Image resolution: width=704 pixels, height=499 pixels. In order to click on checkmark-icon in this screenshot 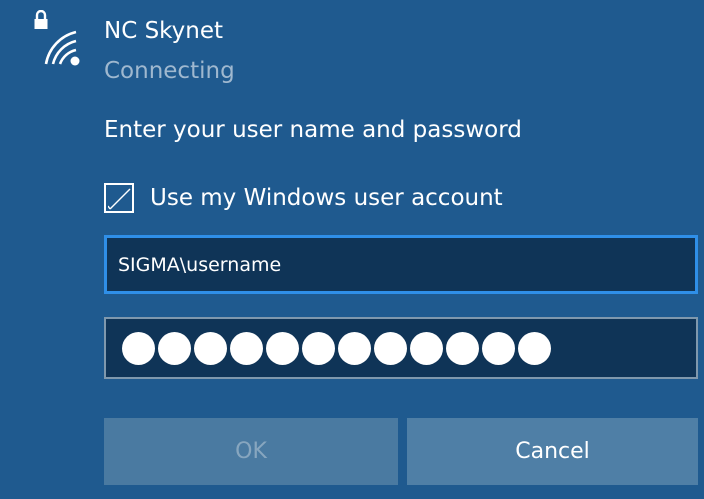, I will do `click(119, 199)`.